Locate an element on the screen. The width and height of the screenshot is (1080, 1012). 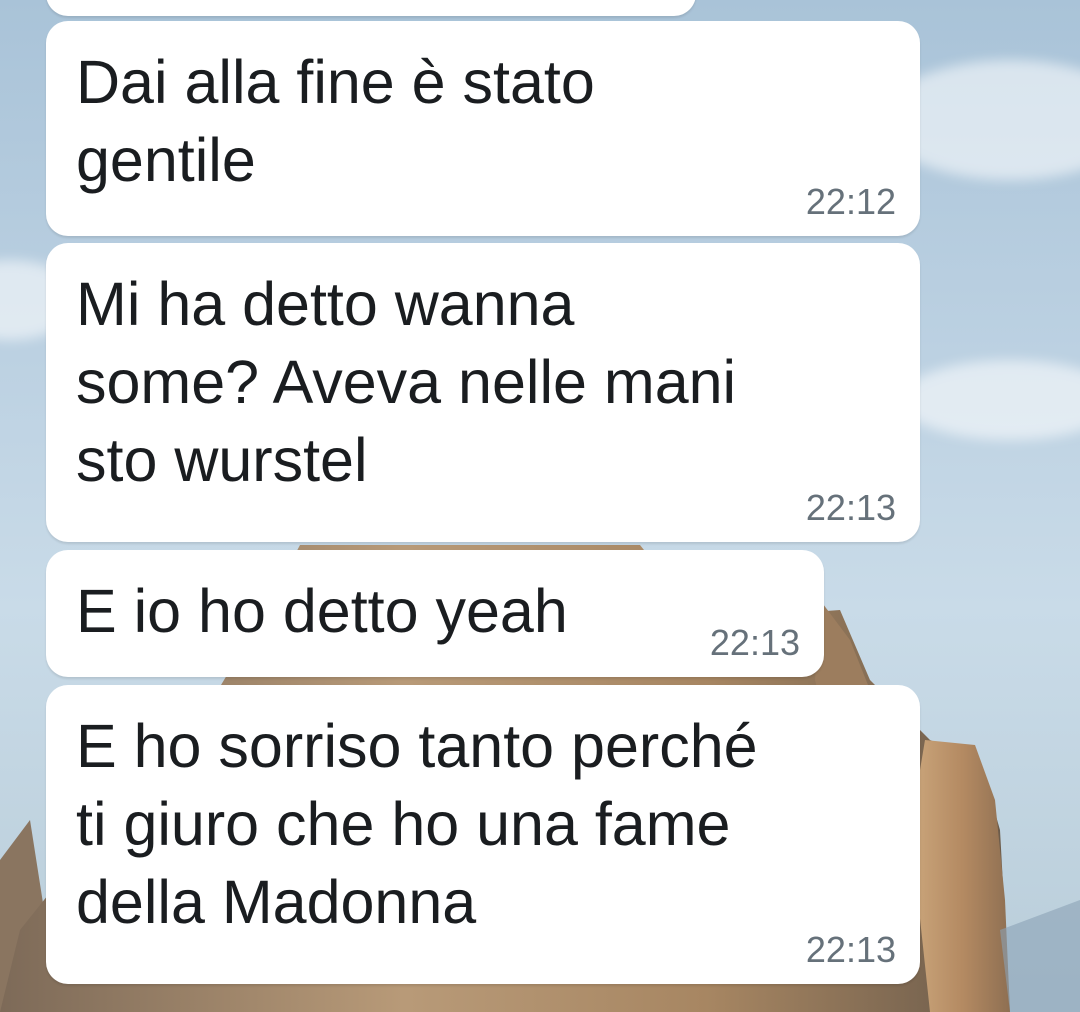
message-bubble: E io ho detto yeah 22:13 is located at coordinates (435, 613).